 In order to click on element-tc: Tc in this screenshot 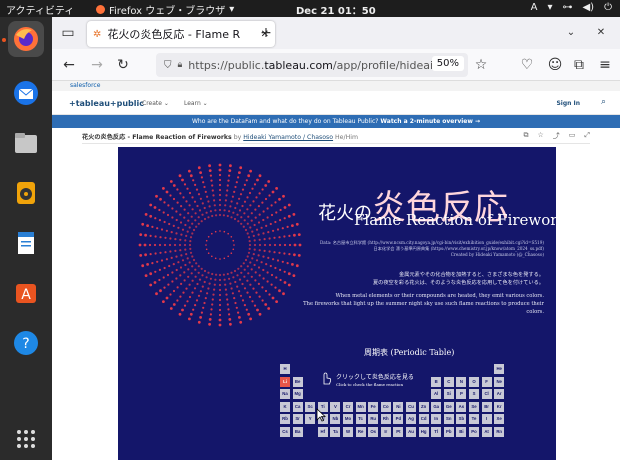, I will do `click(360, 419)`.